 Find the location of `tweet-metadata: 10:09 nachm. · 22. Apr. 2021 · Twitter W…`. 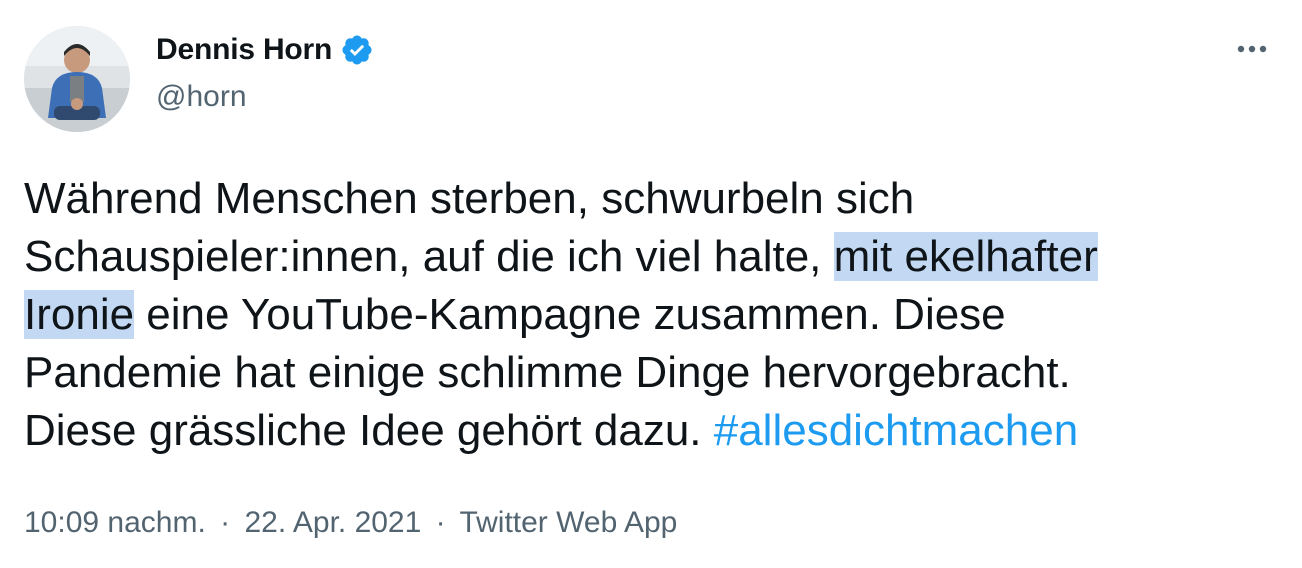

tweet-metadata: 10:09 nachm. · 22. Apr. 2021 · Twitter W… is located at coordinates (350, 523).